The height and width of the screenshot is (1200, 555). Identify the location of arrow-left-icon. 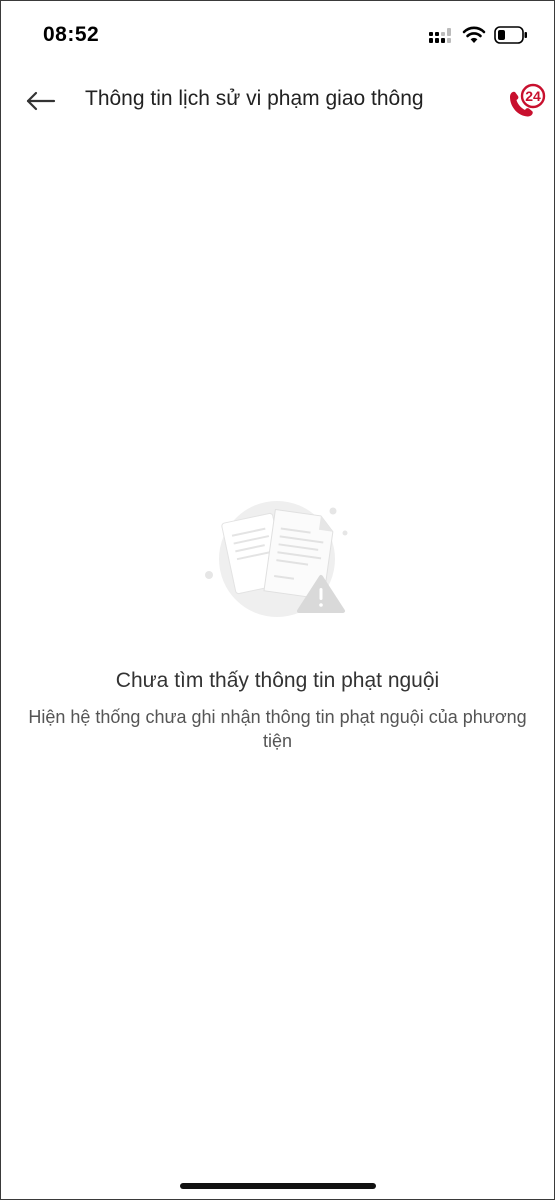
(41, 101).